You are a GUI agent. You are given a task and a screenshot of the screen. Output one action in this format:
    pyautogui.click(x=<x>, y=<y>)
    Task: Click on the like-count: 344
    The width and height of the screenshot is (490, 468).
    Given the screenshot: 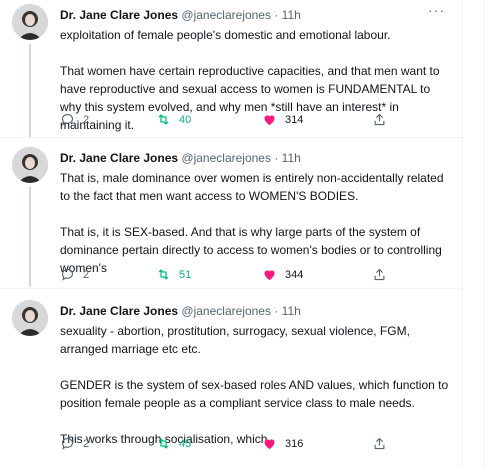 What is the action you would take?
    pyautogui.click(x=294, y=274)
    